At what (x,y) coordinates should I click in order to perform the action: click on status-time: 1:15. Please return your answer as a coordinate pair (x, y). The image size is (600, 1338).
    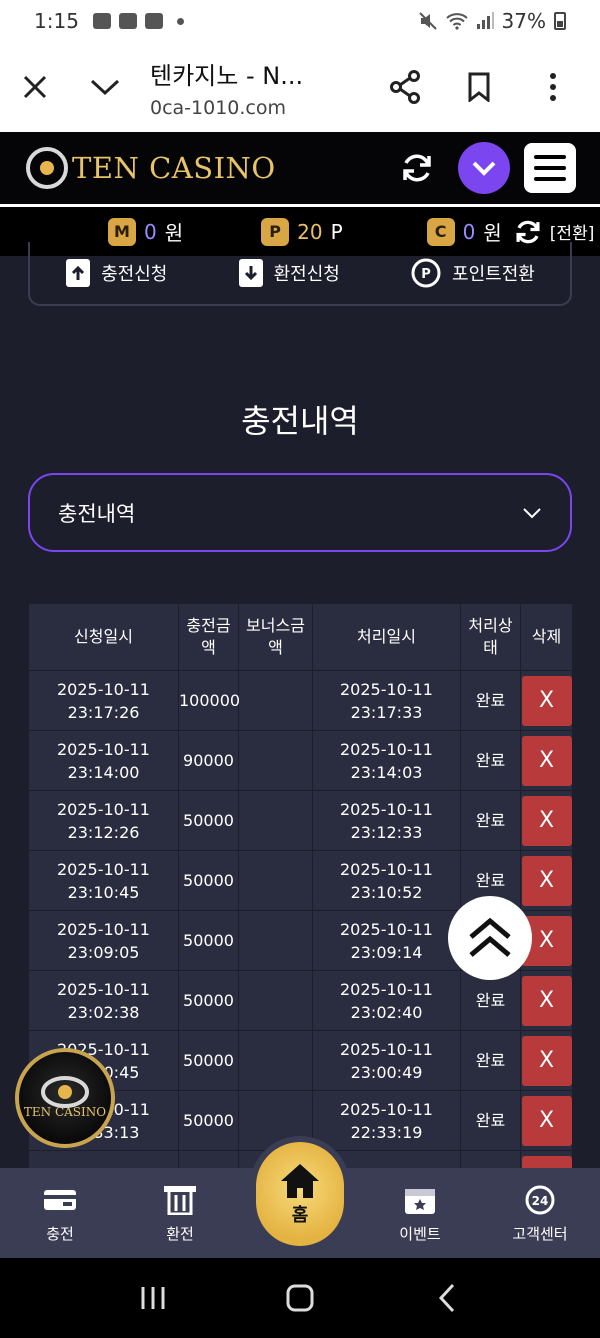
    Looking at the image, I should click on (56, 21).